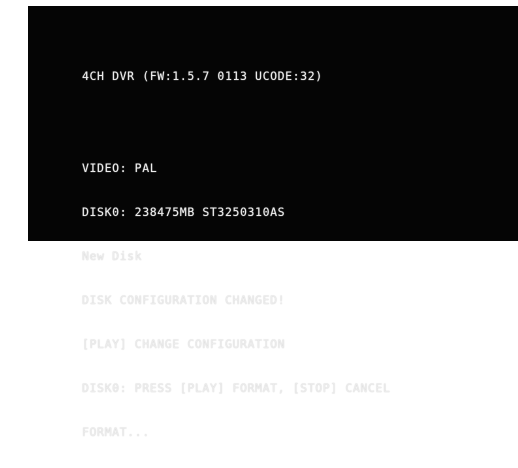  Describe the element at coordinates (112, 256) in the screenshot. I see `new-disk-line: New Disk` at that location.